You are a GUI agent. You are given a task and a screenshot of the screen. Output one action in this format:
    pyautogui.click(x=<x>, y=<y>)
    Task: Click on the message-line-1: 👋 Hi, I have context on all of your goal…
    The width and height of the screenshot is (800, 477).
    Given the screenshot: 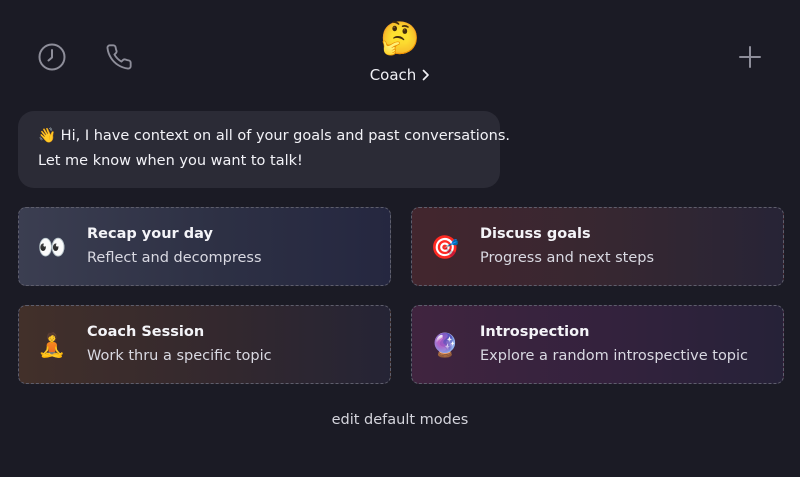 What is the action you would take?
    pyautogui.click(x=274, y=136)
    